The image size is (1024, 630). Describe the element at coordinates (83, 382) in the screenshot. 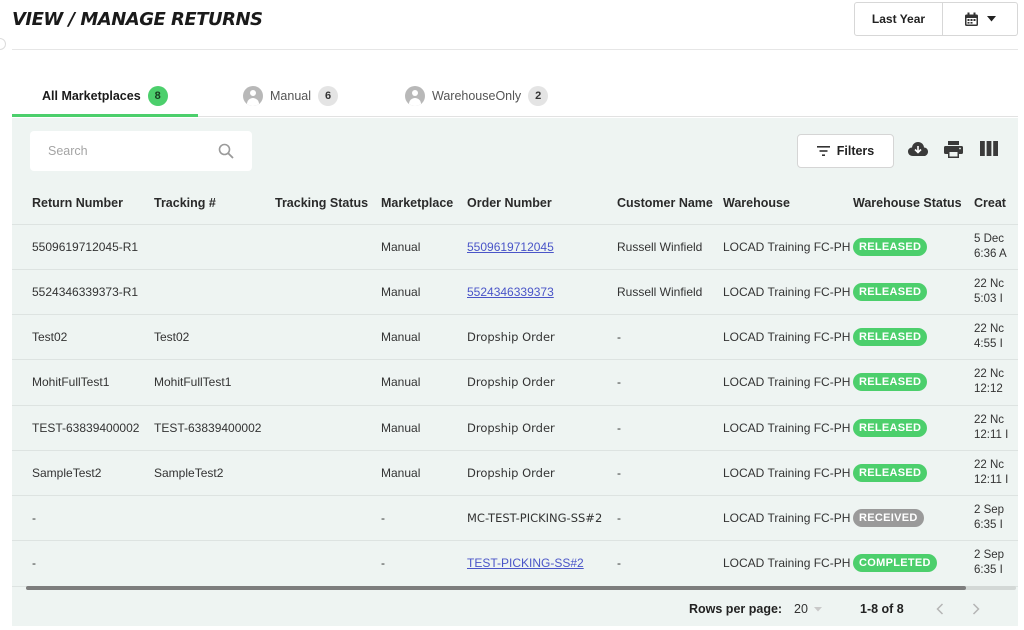

I see `return-number-cell: MohitFullTest1` at that location.